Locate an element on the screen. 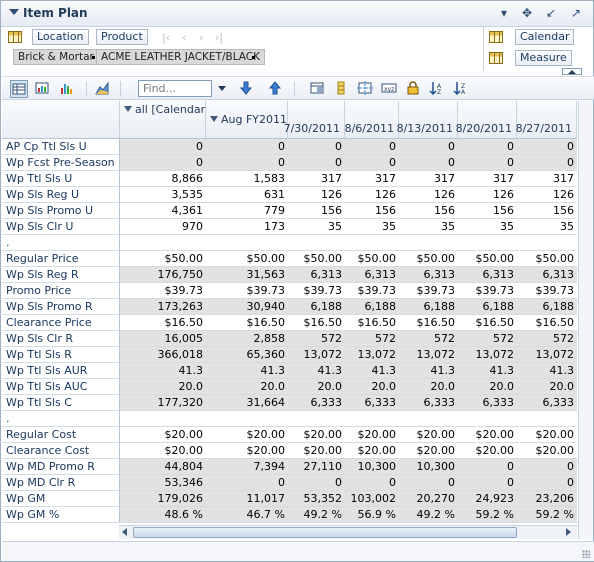  row-header: Regular Price is located at coordinates (61, 259).